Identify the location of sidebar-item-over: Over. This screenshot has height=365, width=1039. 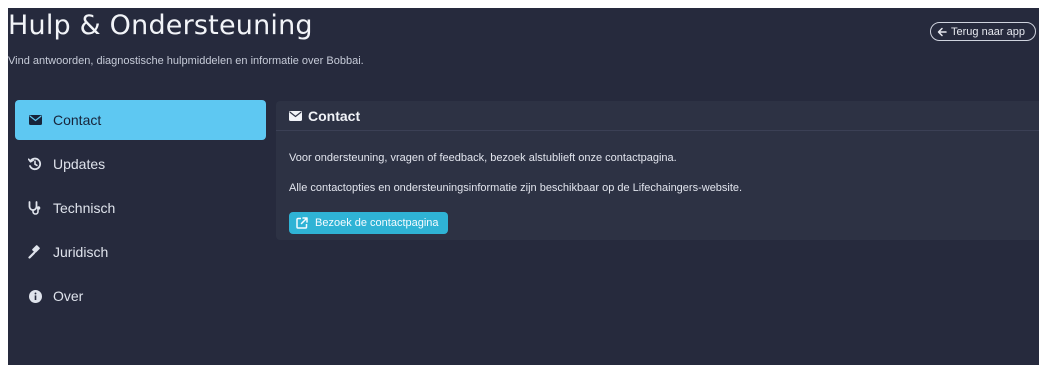
(140, 296).